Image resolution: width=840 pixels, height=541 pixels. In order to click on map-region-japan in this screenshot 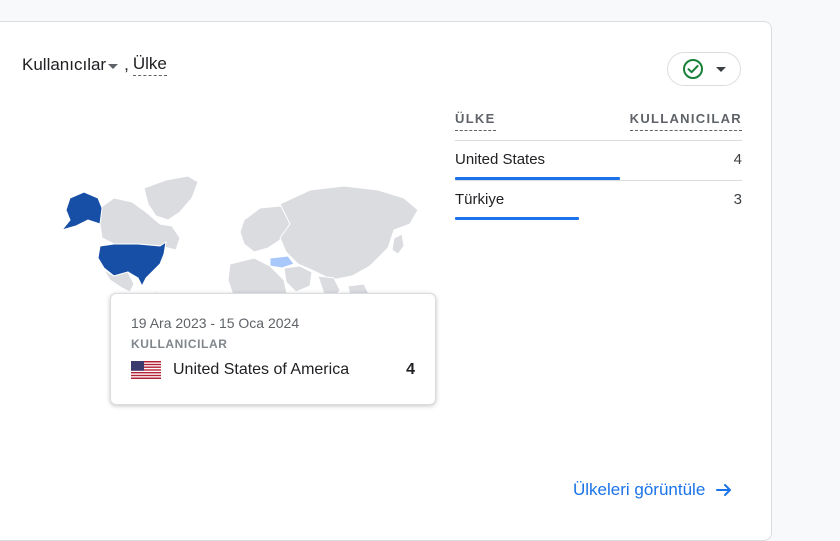, I will do `click(398, 244)`.